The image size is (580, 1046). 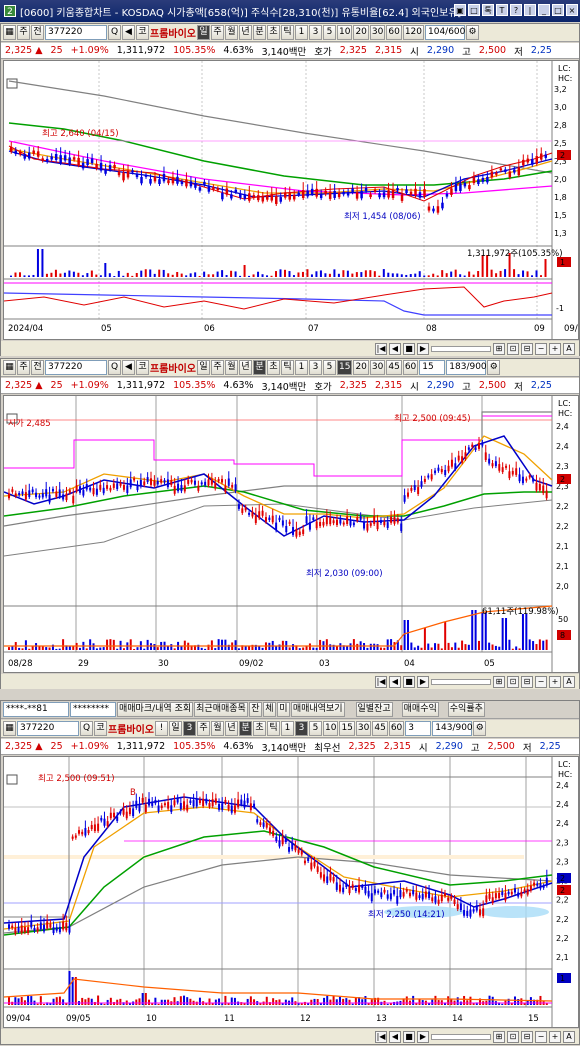 What do you see at coordinates (445, 32) in the screenshot?
I see `count-input: 104/600` at bounding box center [445, 32].